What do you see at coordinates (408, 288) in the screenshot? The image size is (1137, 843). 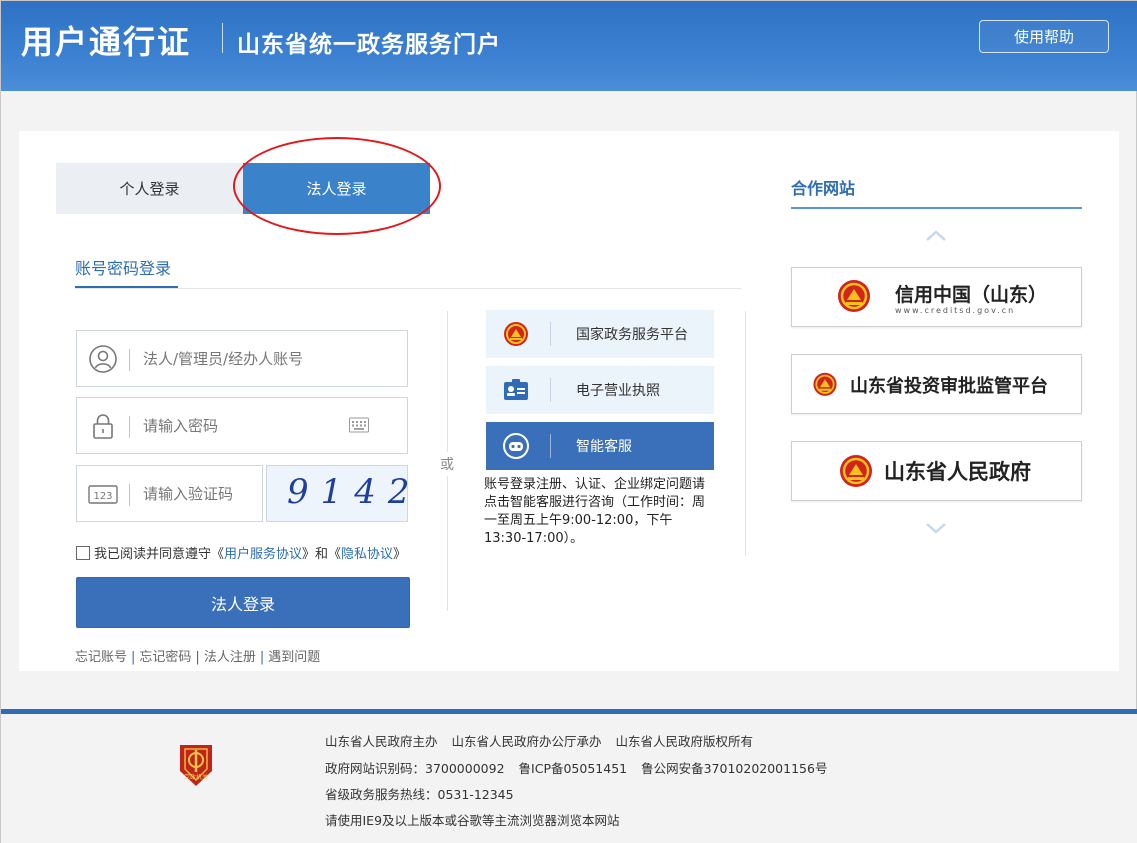 I see `subtab-baseline` at bounding box center [408, 288].